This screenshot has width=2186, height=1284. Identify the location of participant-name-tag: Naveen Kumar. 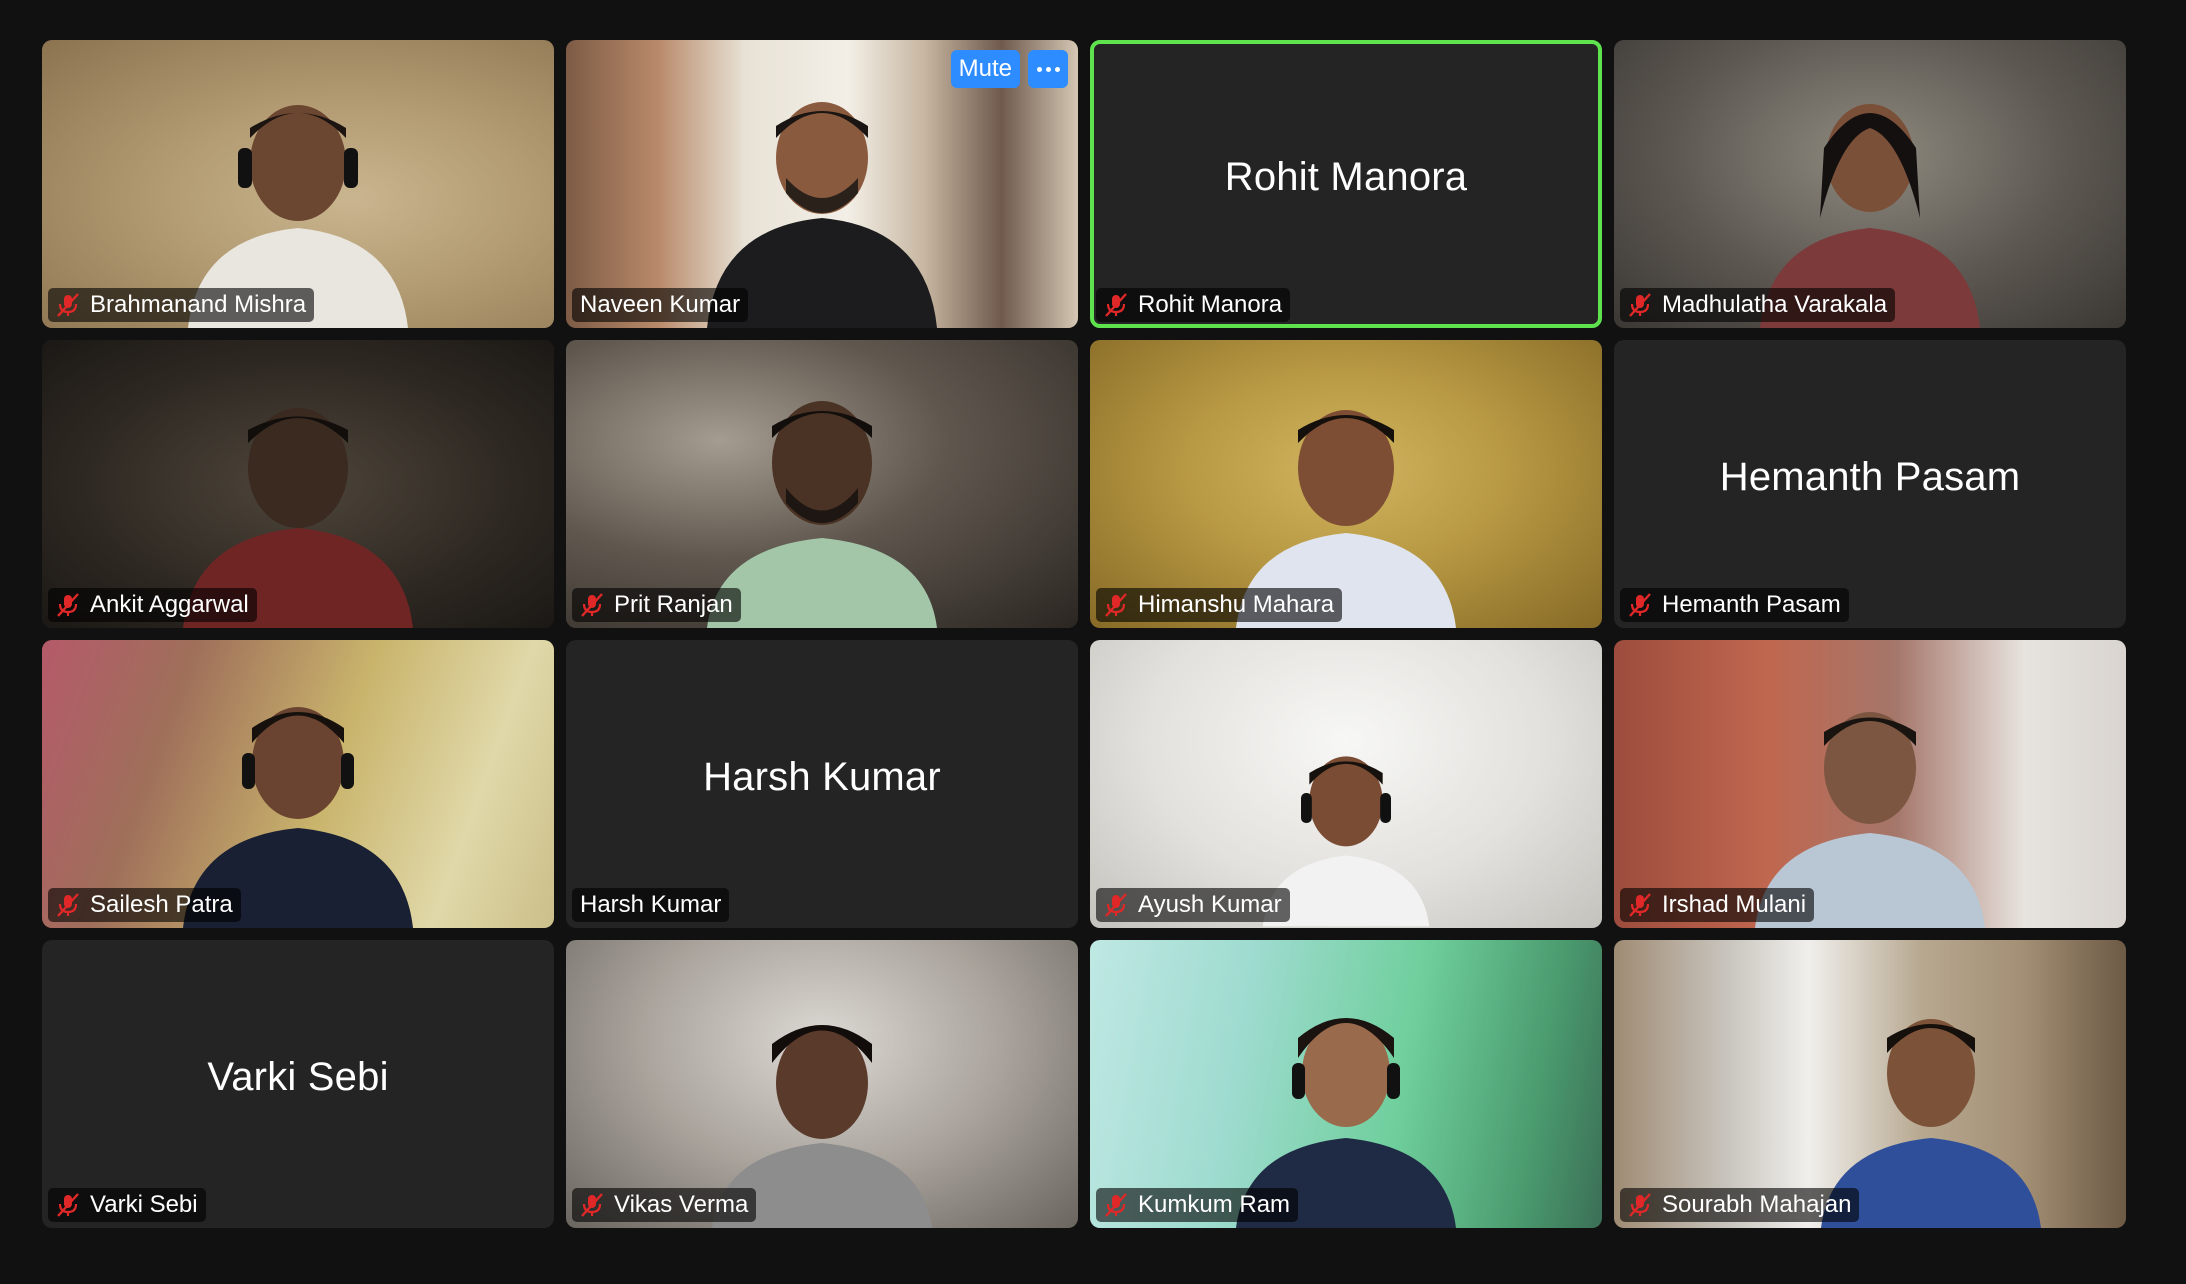
(660, 305).